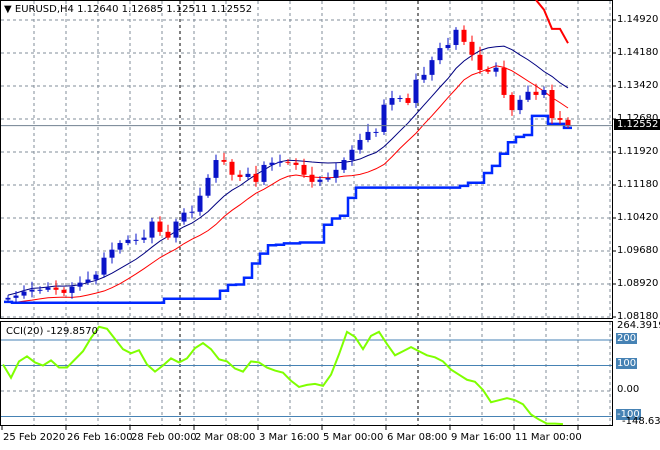 This screenshot has height=450, width=660. What do you see at coordinates (638, 184) in the screenshot?
I see `price-axis-label: 1.11180` at bounding box center [638, 184].